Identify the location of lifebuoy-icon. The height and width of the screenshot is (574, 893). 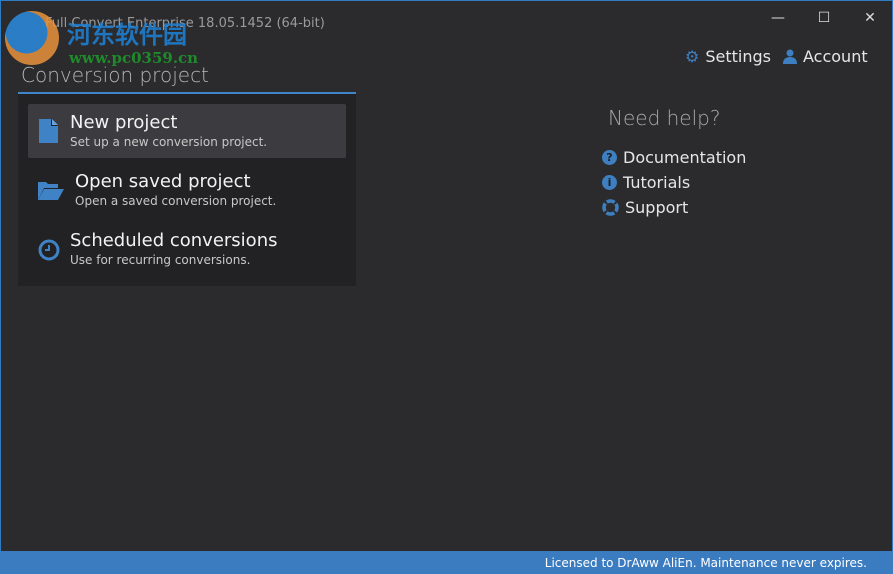
(610, 207).